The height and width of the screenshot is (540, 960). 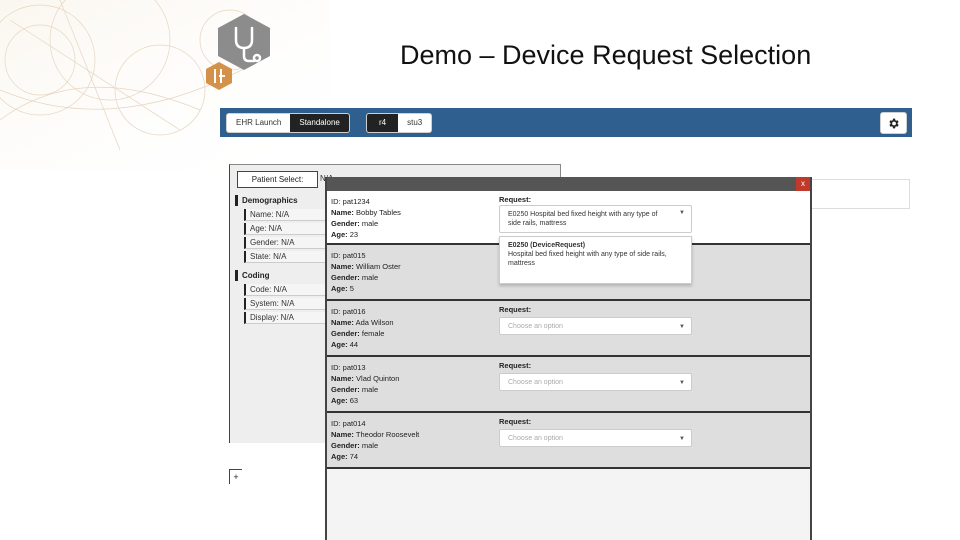 I want to click on patient-age: 44, so click(x=354, y=344).